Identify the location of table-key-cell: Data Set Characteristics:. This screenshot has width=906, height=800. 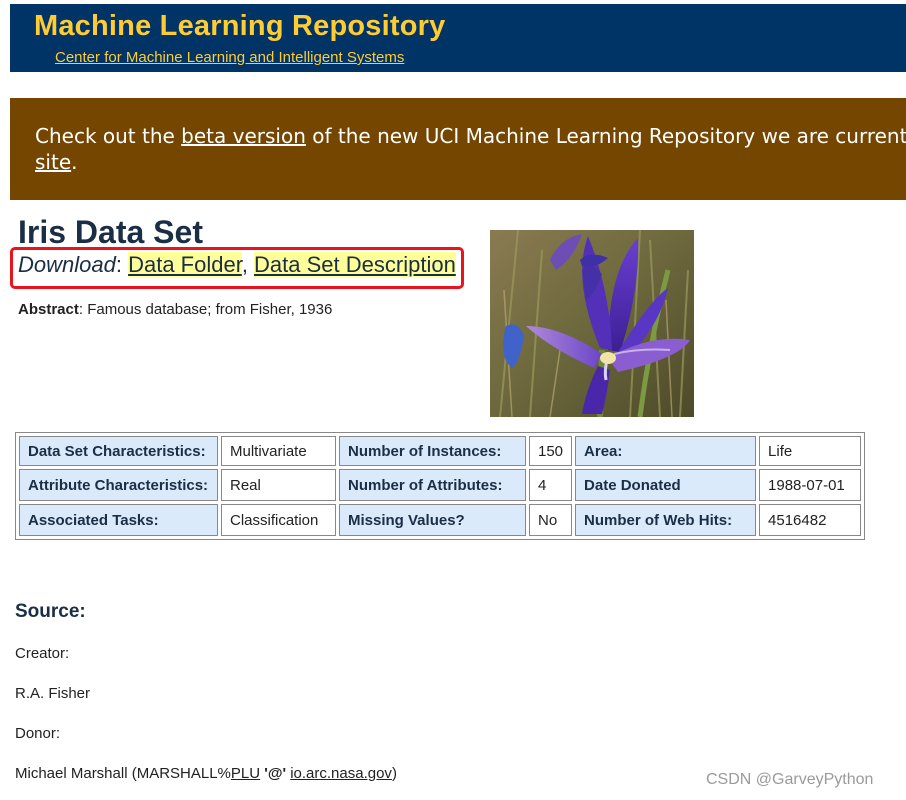
(118, 451).